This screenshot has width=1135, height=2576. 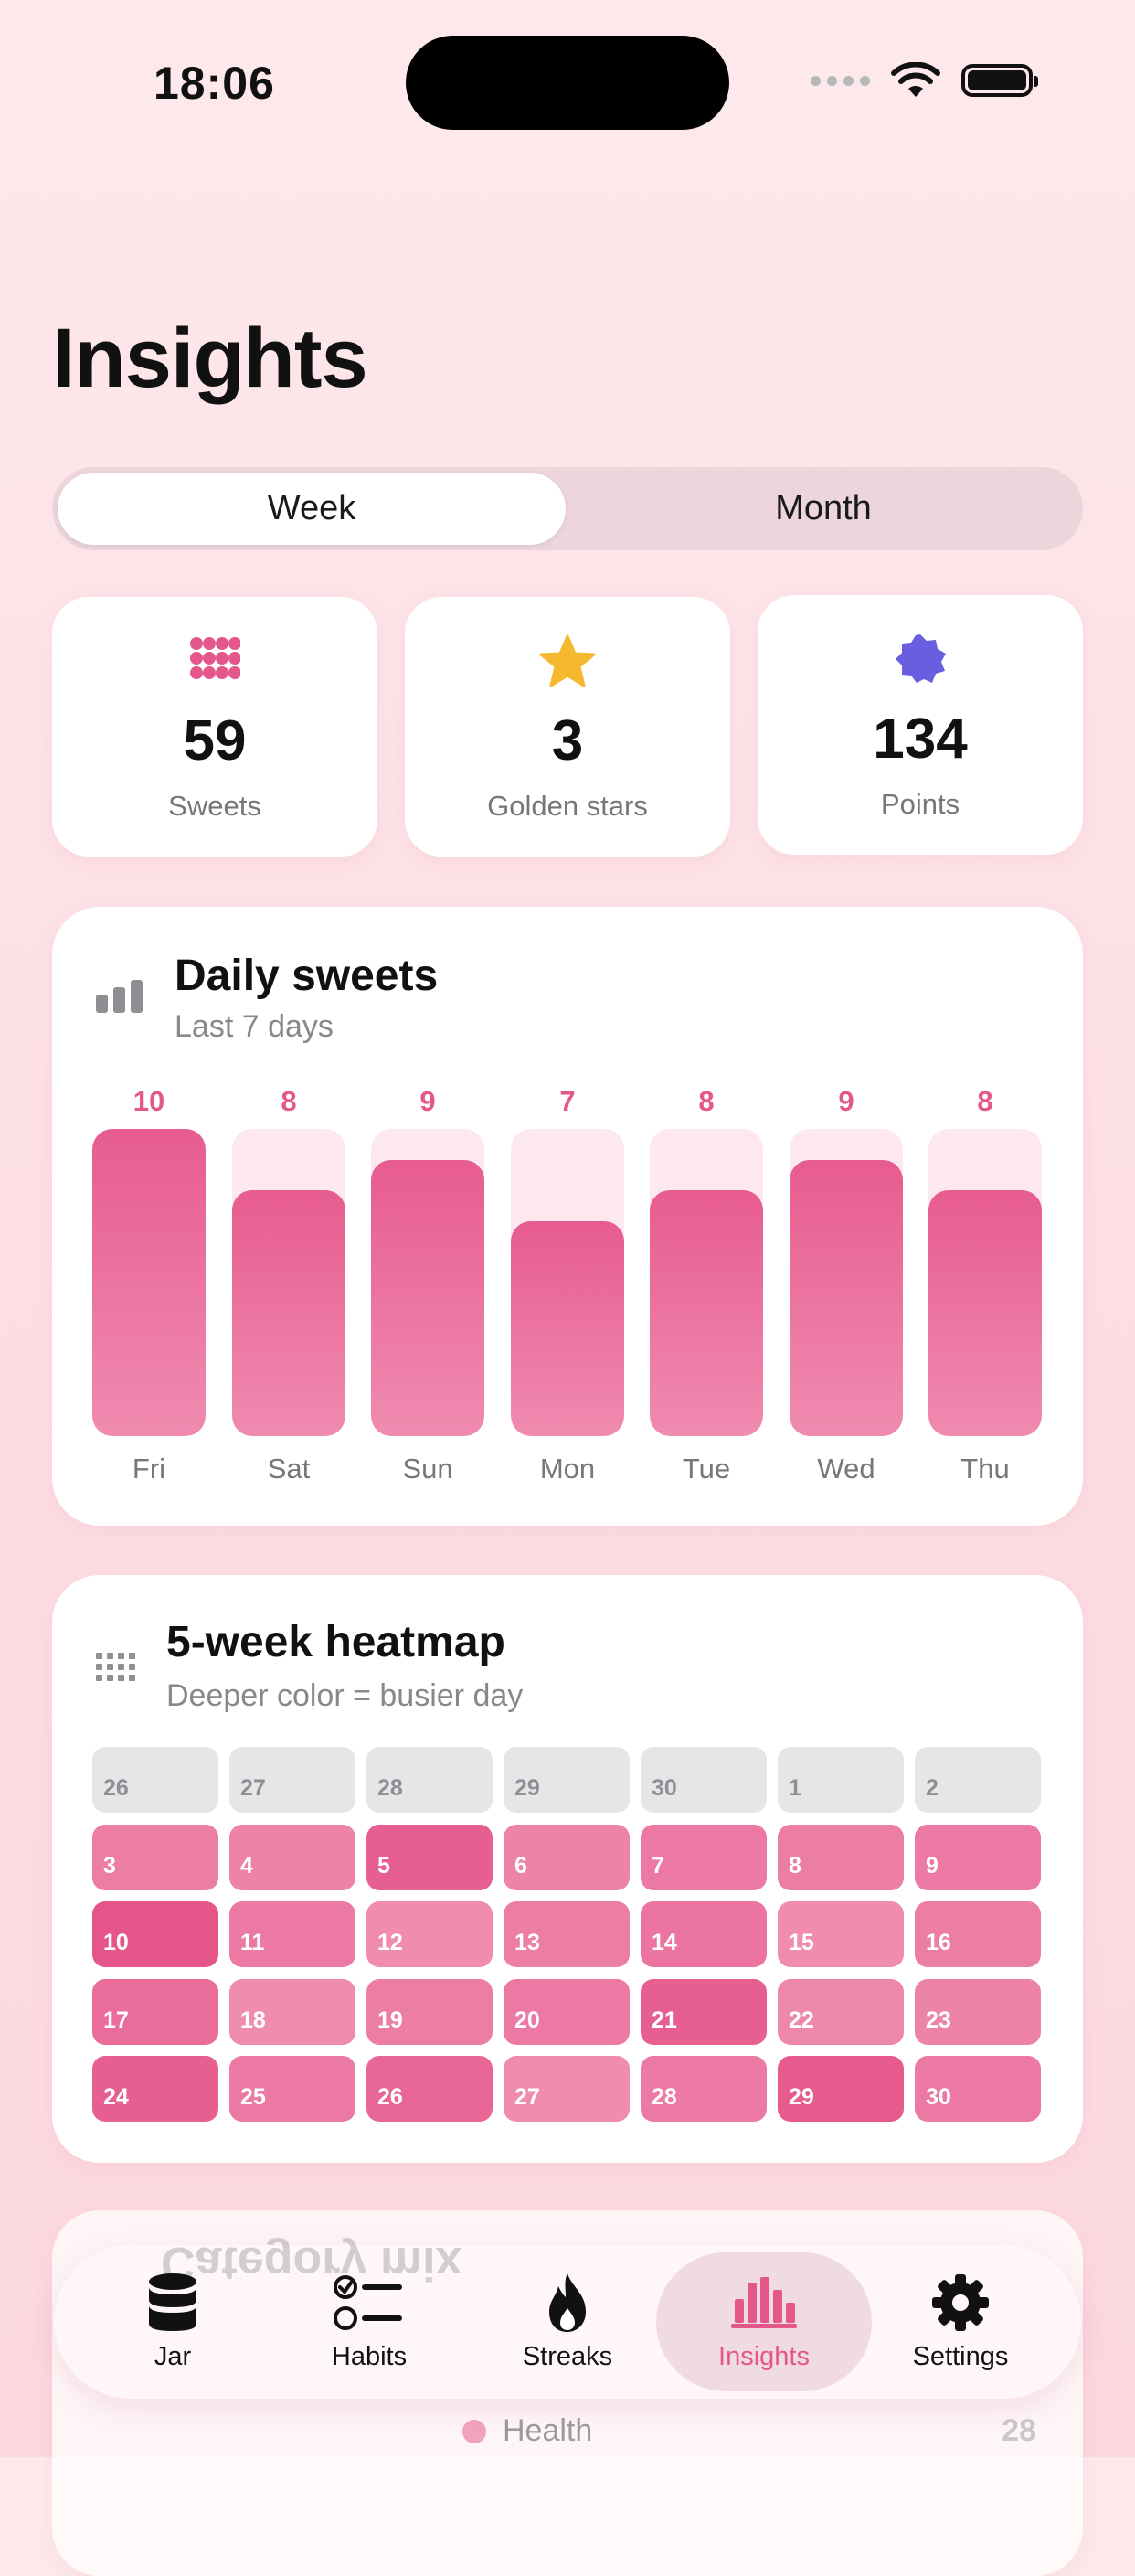 What do you see at coordinates (978, 1934) in the screenshot?
I see `heatmap-cell: 16` at bounding box center [978, 1934].